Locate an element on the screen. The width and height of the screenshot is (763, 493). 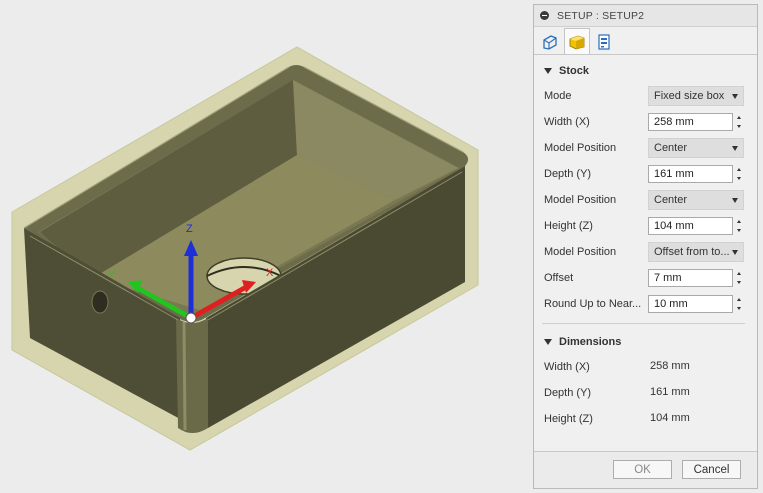
z-axis-label: Z is located at coordinates (189, 229).